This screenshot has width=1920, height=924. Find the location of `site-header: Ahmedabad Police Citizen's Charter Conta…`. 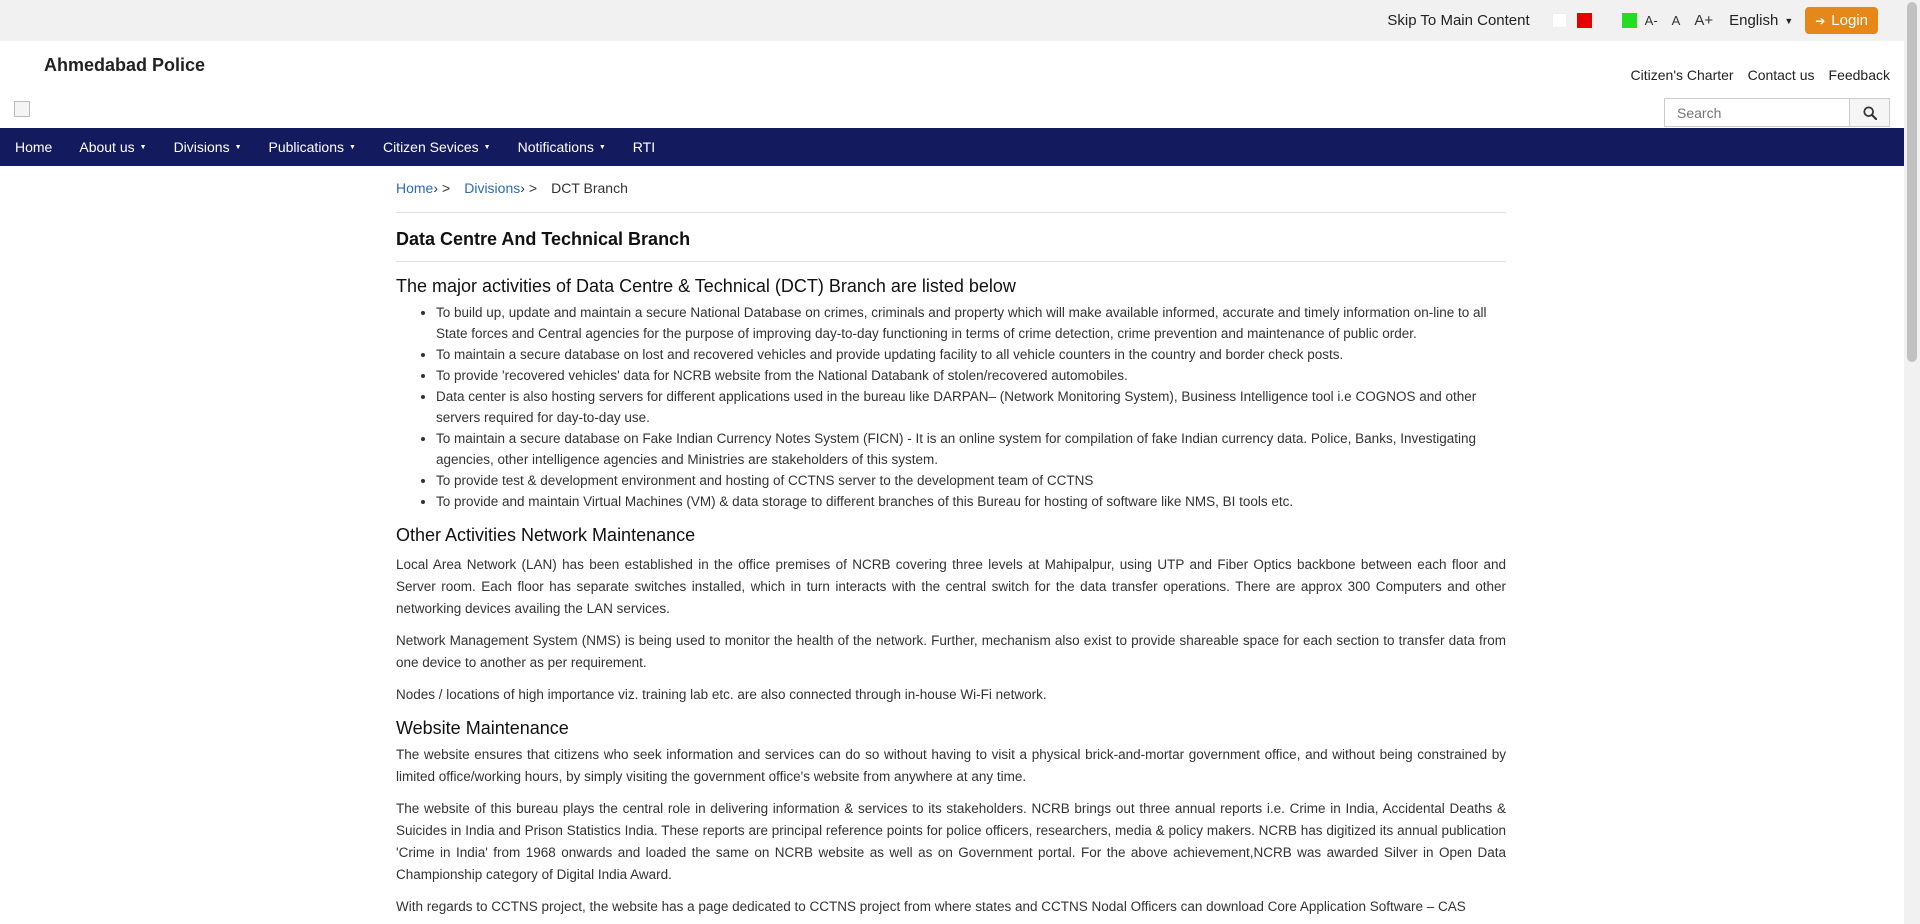

site-header: Ahmedabad Police Citizen's Charter Conta… is located at coordinates (952, 84).